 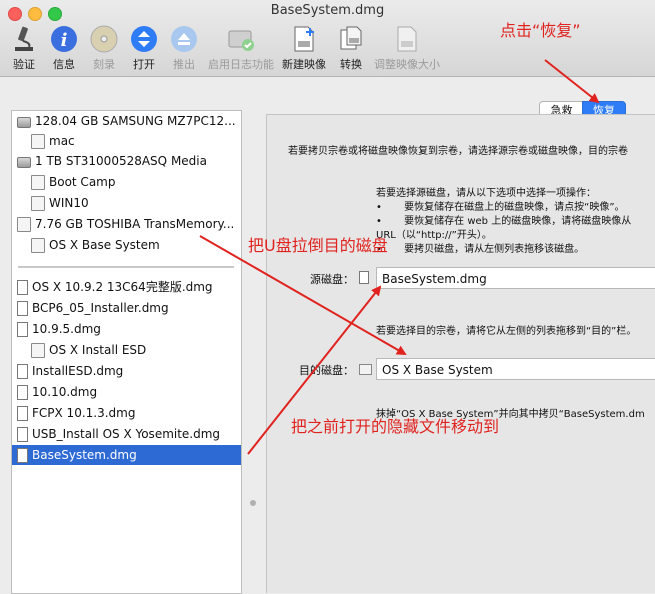 I want to click on annotation-click-restore: 点击“恢复”, so click(x=540, y=30).